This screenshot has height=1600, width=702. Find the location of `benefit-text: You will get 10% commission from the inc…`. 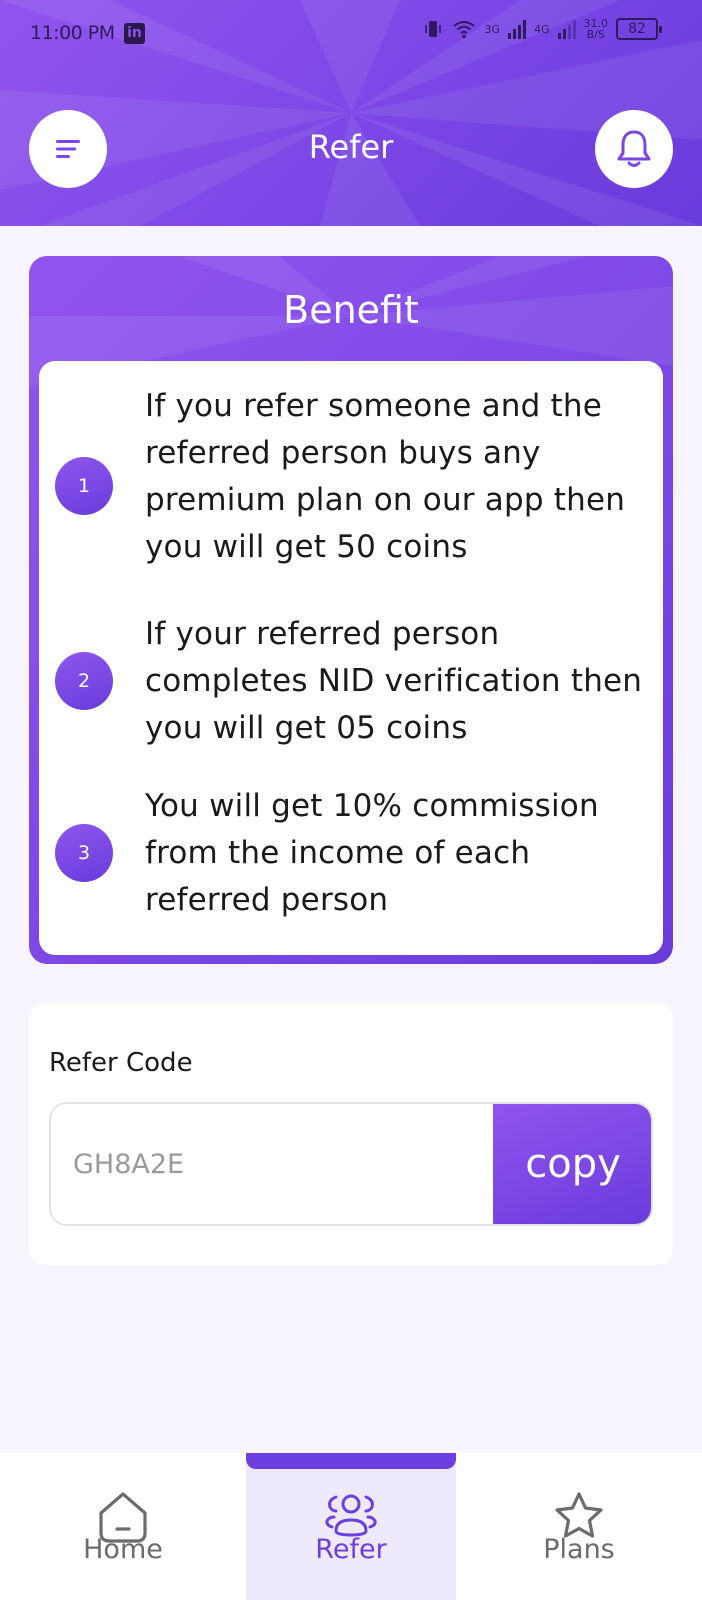

benefit-text: You will get 10% commission from the inc… is located at coordinates (372, 853).